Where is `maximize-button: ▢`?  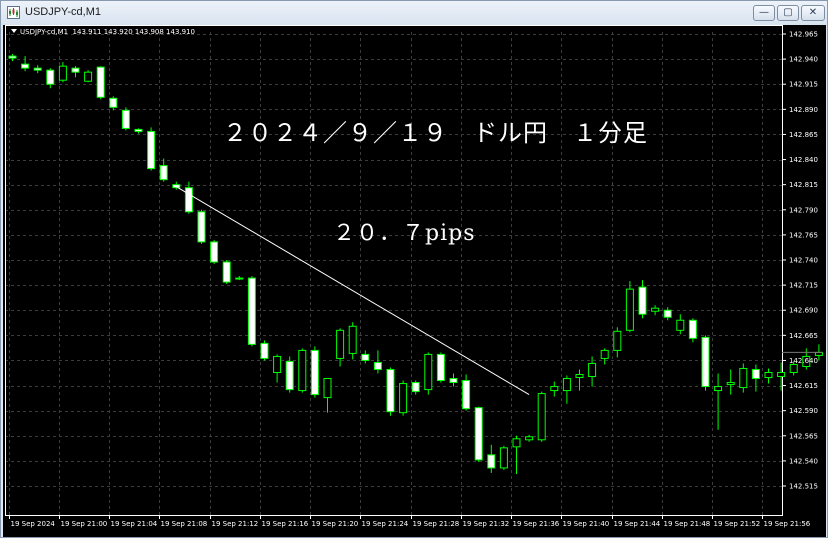 maximize-button: ▢ is located at coordinates (788, 13).